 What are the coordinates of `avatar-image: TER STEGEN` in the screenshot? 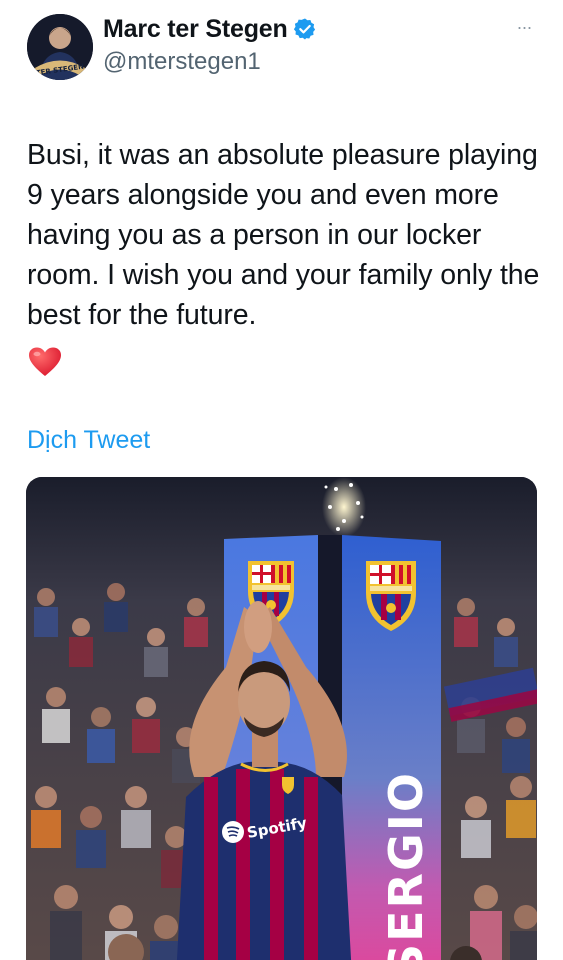 It's located at (60, 47).